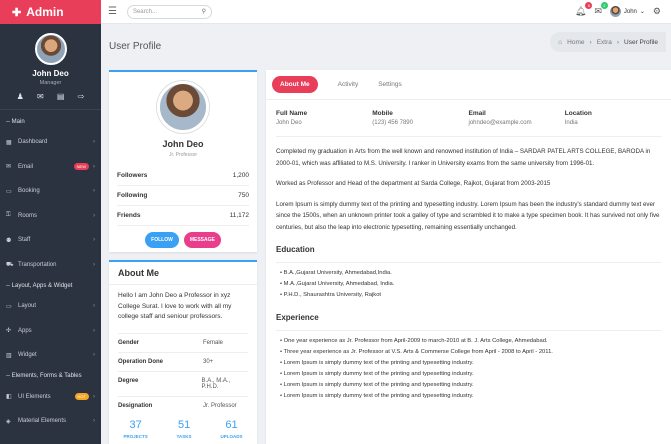 The height and width of the screenshot is (444, 671). Describe the element at coordinates (81, 96) in the screenshot. I see `logout-icon: ⇨` at that location.